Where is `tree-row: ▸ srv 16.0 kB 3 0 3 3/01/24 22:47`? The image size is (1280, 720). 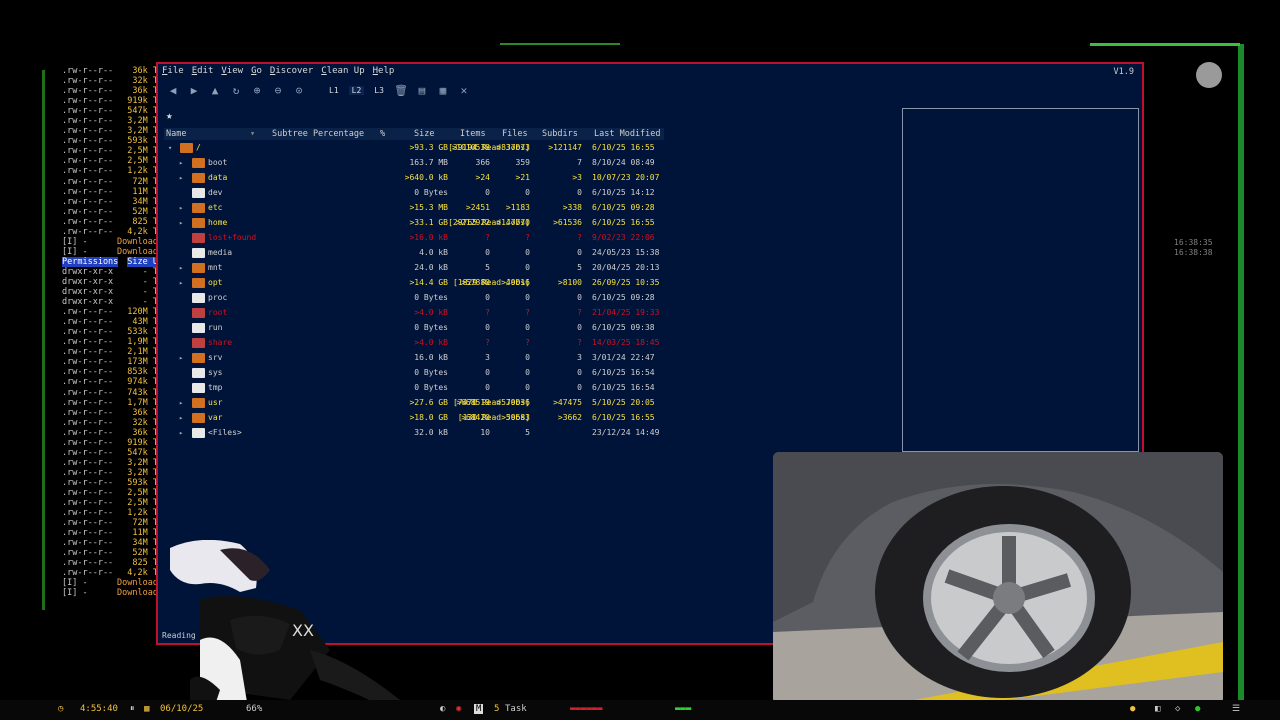
tree-row: ▸ srv 16.0 kB 3 0 3 3/01/24 22:47 is located at coordinates (414, 358).